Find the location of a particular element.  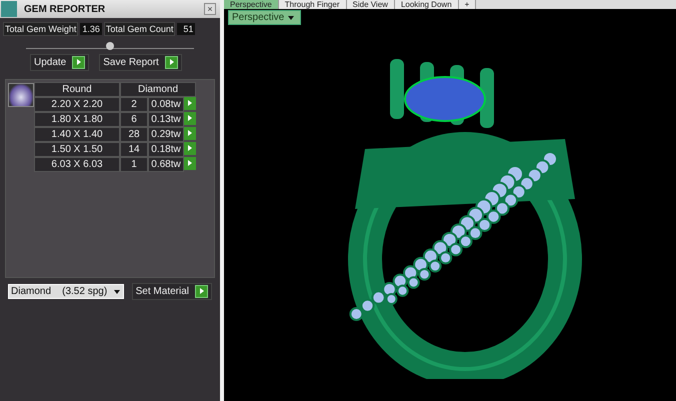

count-cell: 6 is located at coordinates (134, 119).